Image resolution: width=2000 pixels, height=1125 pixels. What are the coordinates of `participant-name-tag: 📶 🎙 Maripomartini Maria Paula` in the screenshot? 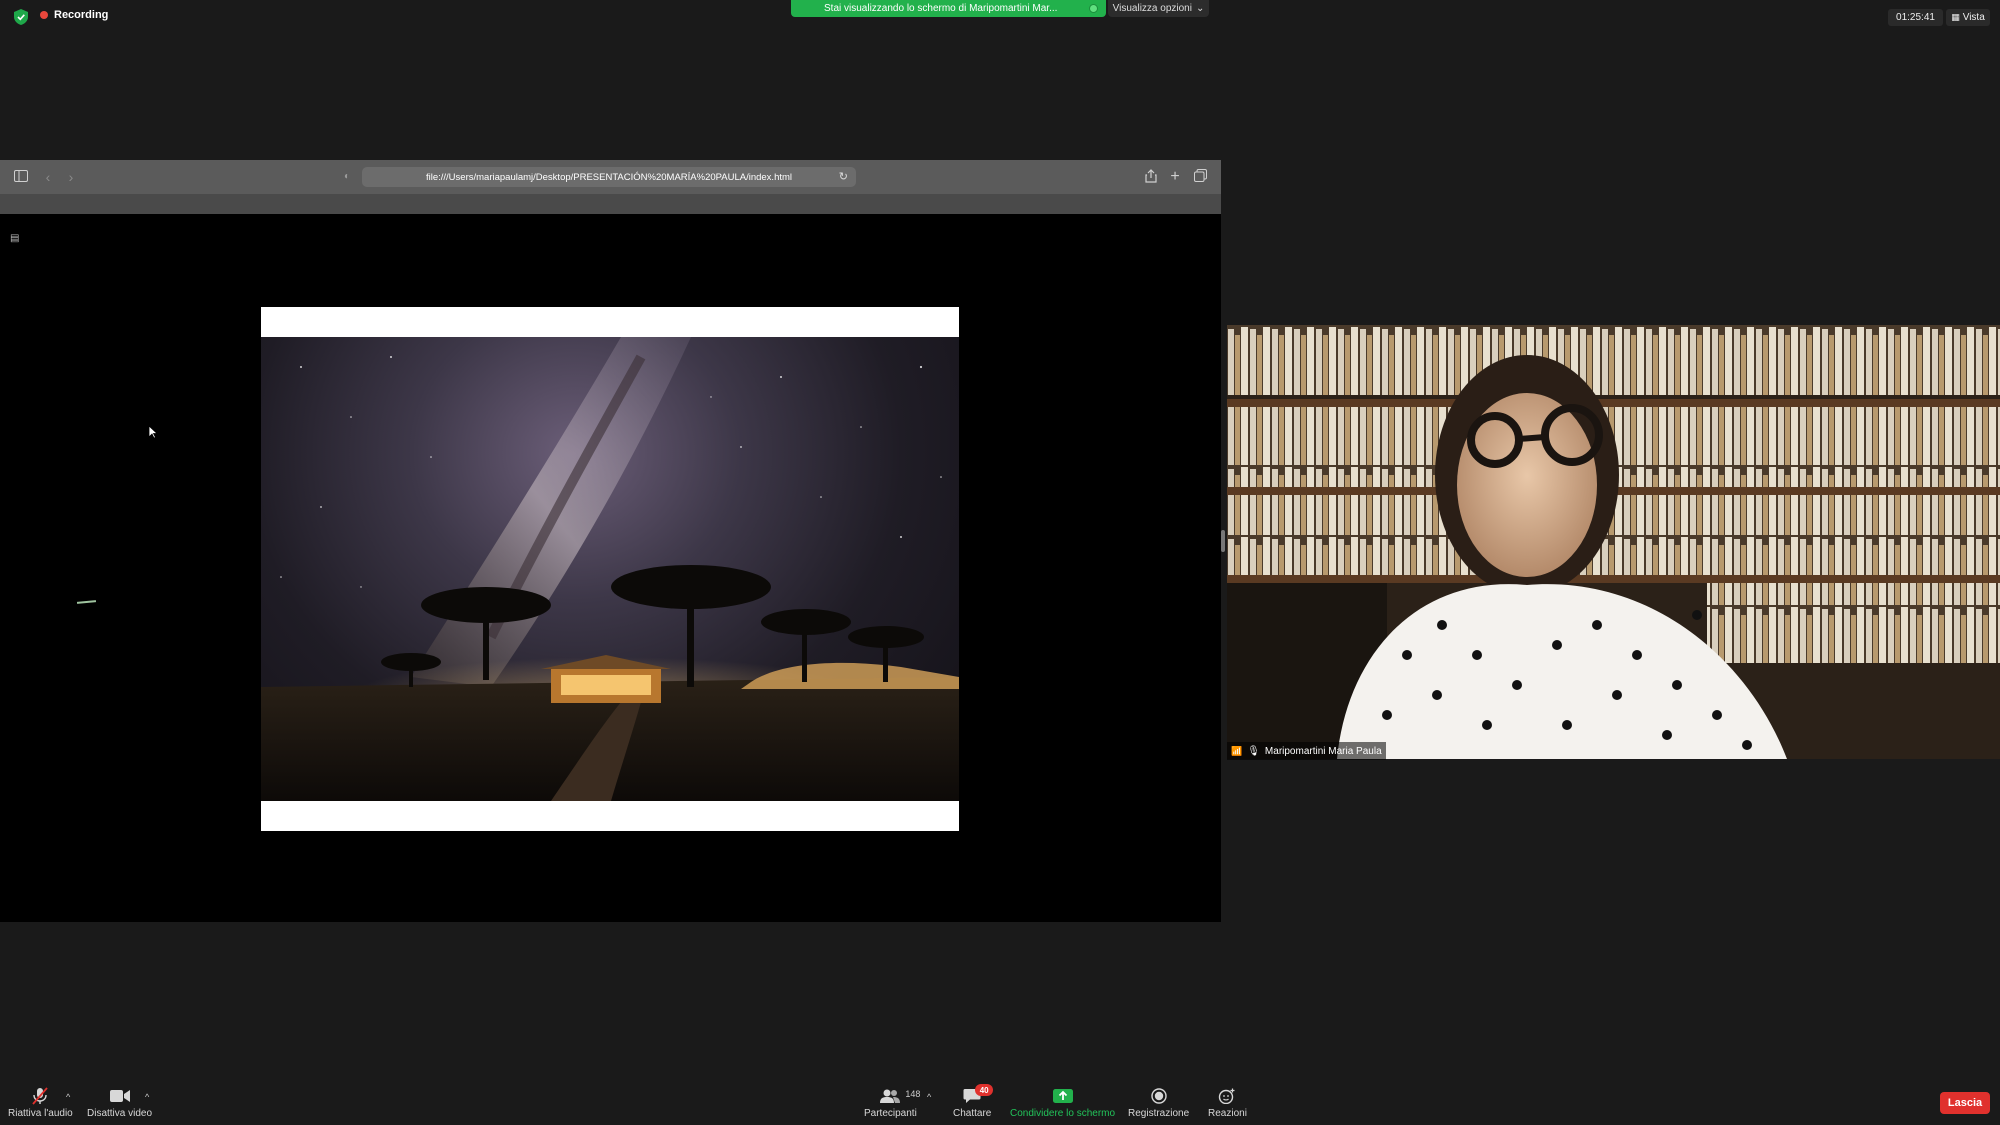 It's located at (1306, 751).